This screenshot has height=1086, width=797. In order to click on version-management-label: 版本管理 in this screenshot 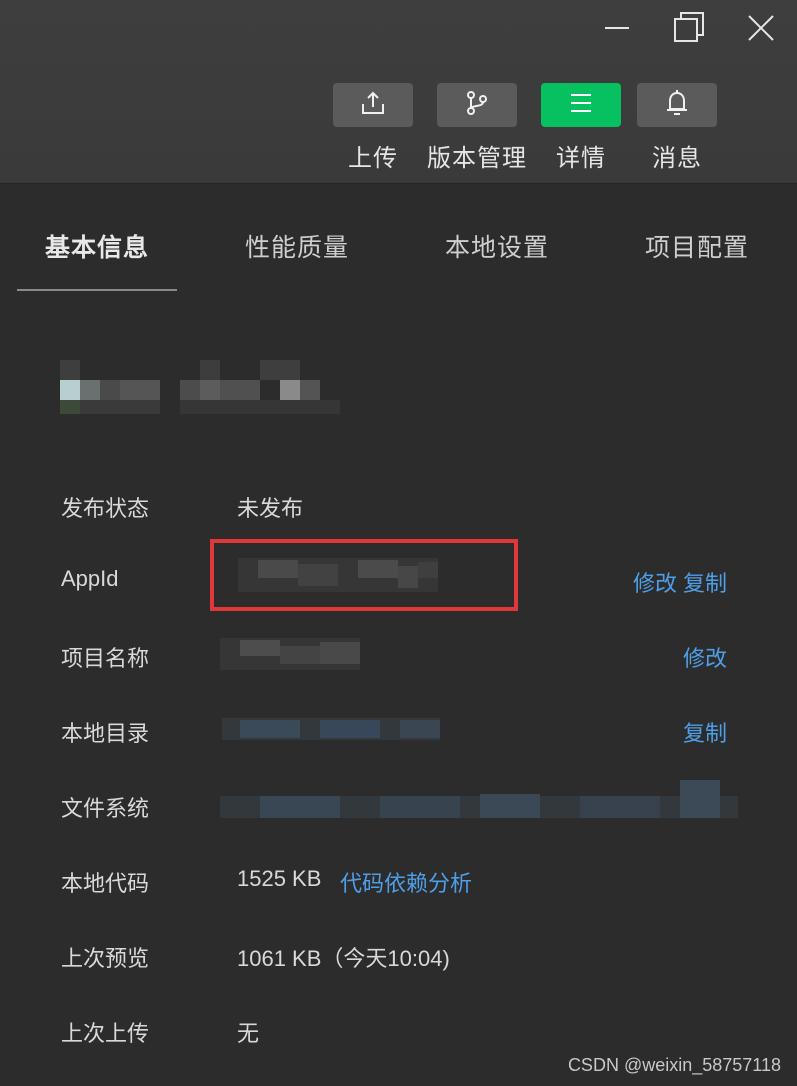, I will do `click(477, 158)`.